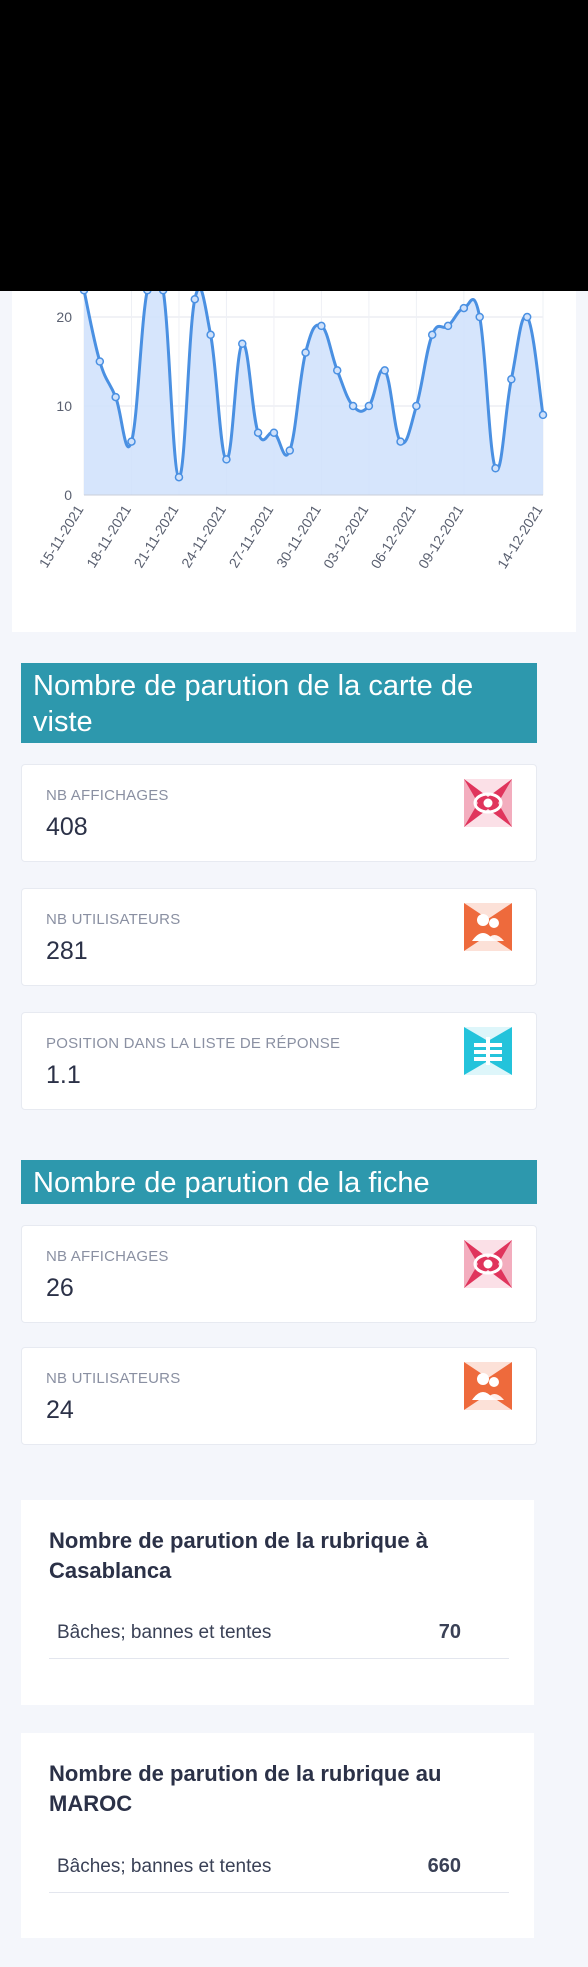 The width and height of the screenshot is (588, 1967). Describe the element at coordinates (279, 1274) in the screenshot. I see `stat-card-affichages: NB AFFICHAGES 26` at that location.